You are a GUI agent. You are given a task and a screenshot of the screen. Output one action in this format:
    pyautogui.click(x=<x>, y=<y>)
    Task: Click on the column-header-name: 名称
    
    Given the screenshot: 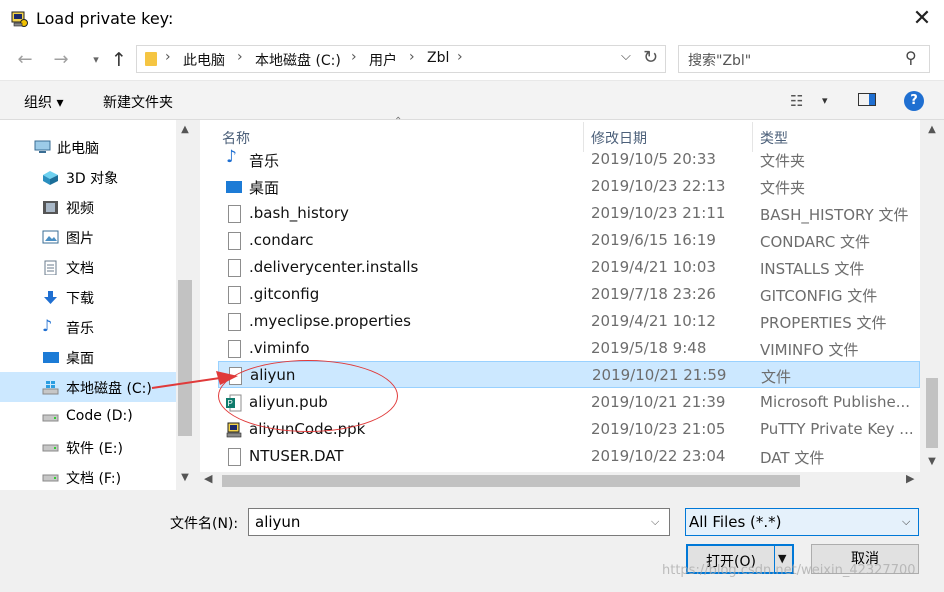 What is the action you would take?
    pyautogui.click(x=236, y=138)
    